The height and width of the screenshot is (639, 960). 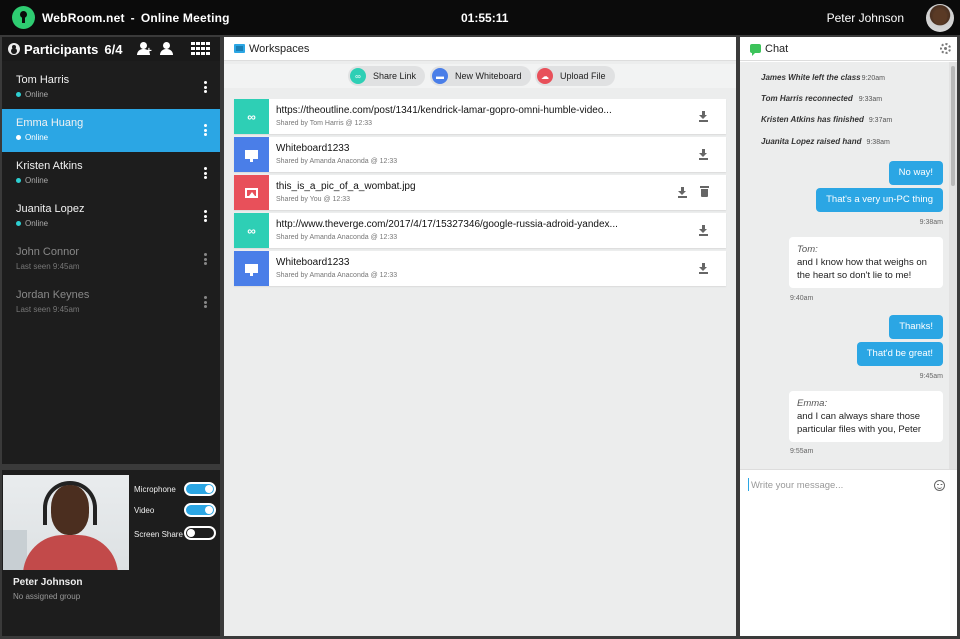 I want to click on participant-item: Emma Huang Online, so click(x=111, y=130).